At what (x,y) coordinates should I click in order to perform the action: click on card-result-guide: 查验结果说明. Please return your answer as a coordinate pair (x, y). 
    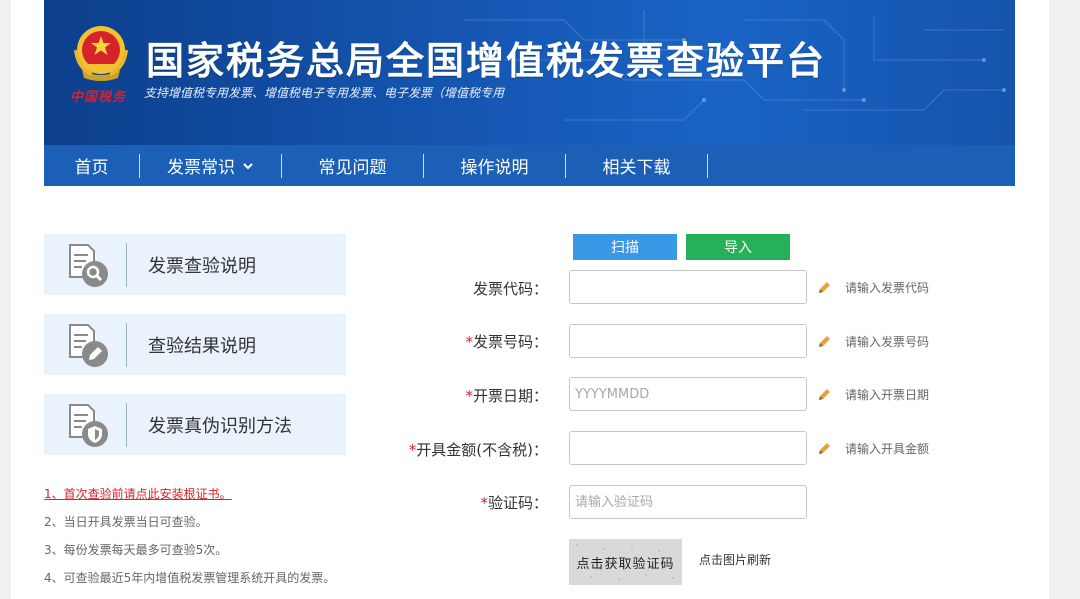
    Looking at the image, I should click on (195, 344).